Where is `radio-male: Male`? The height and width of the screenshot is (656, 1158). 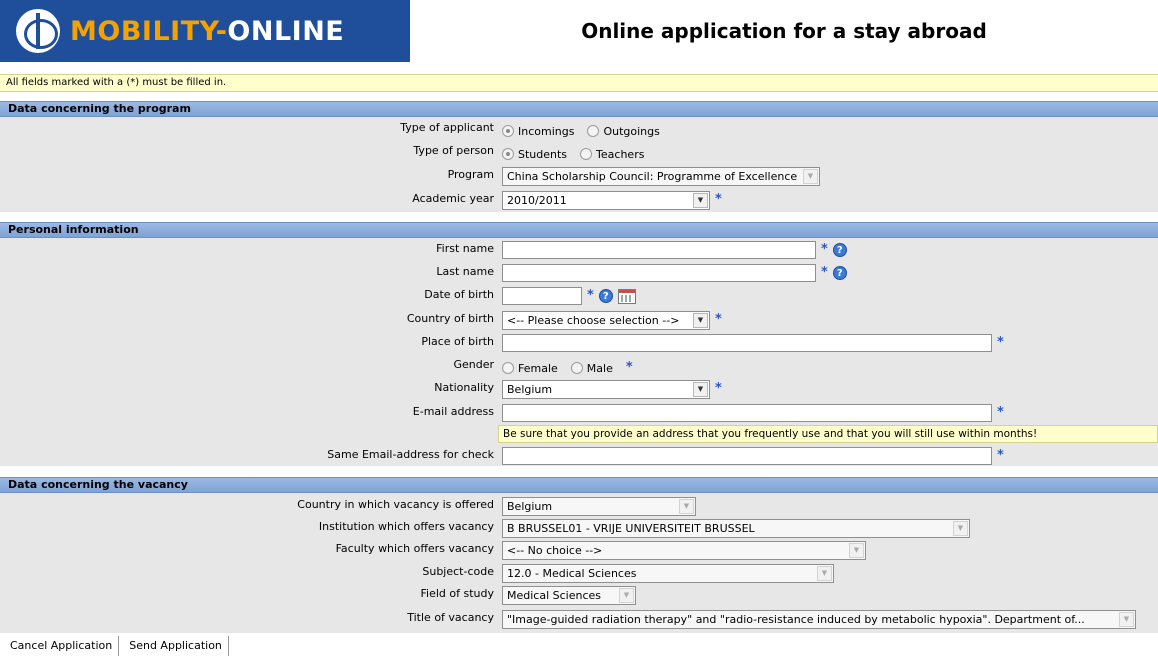
radio-male: Male is located at coordinates (591, 366).